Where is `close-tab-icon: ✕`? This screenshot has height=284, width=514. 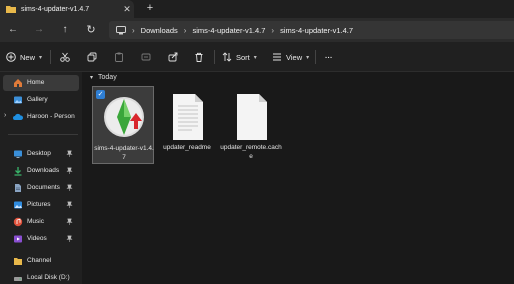
close-tab-icon: ✕ is located at coordinates (127, 9).